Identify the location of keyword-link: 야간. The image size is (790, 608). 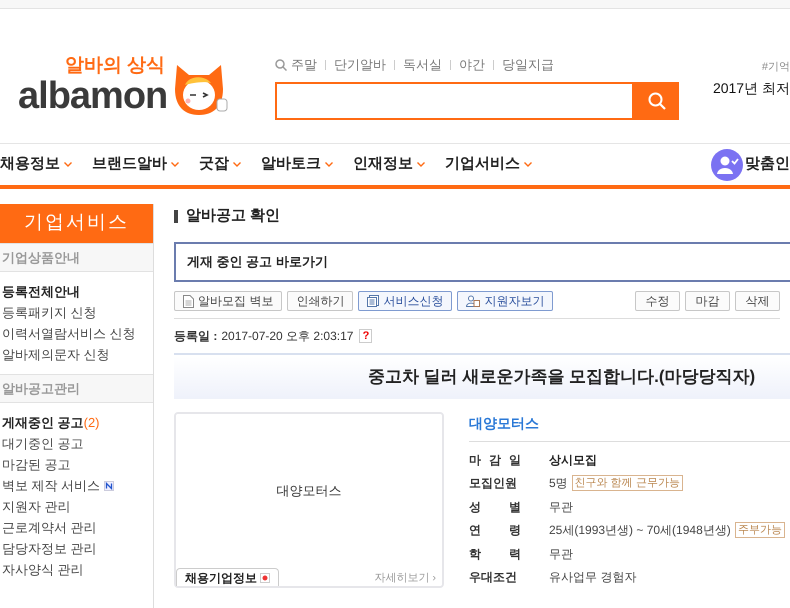
(472, 65).